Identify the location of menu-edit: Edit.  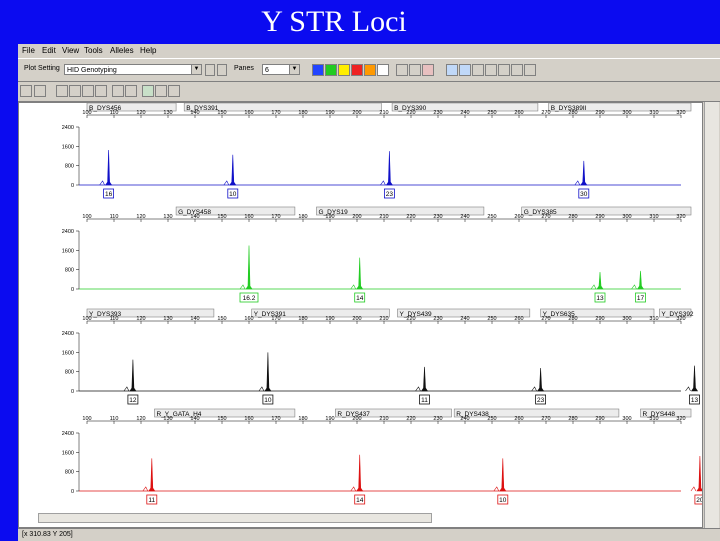
(49, 50).